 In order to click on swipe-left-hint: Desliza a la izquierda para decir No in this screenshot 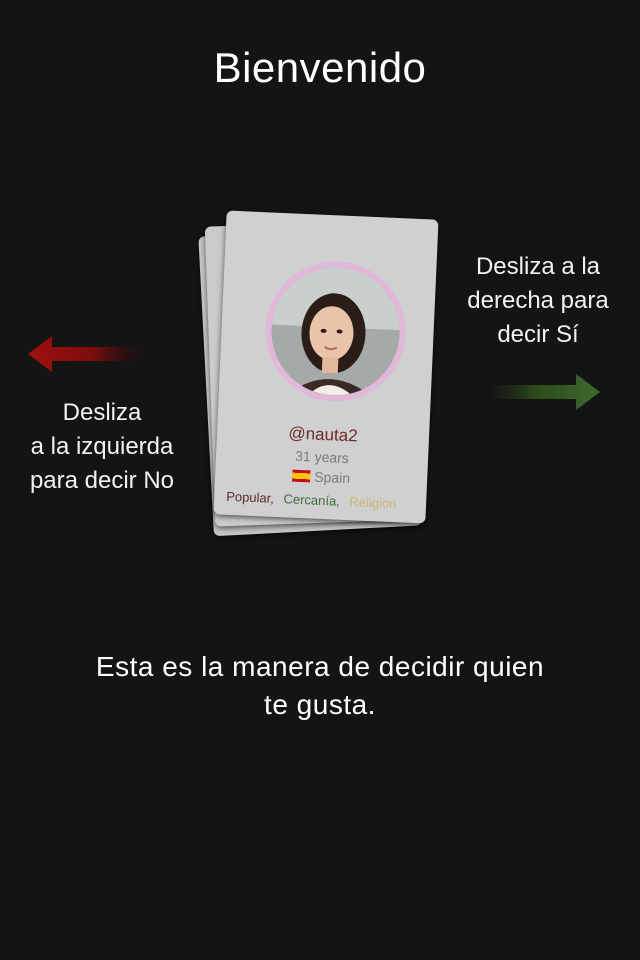, I will do `click(102, 447)`.